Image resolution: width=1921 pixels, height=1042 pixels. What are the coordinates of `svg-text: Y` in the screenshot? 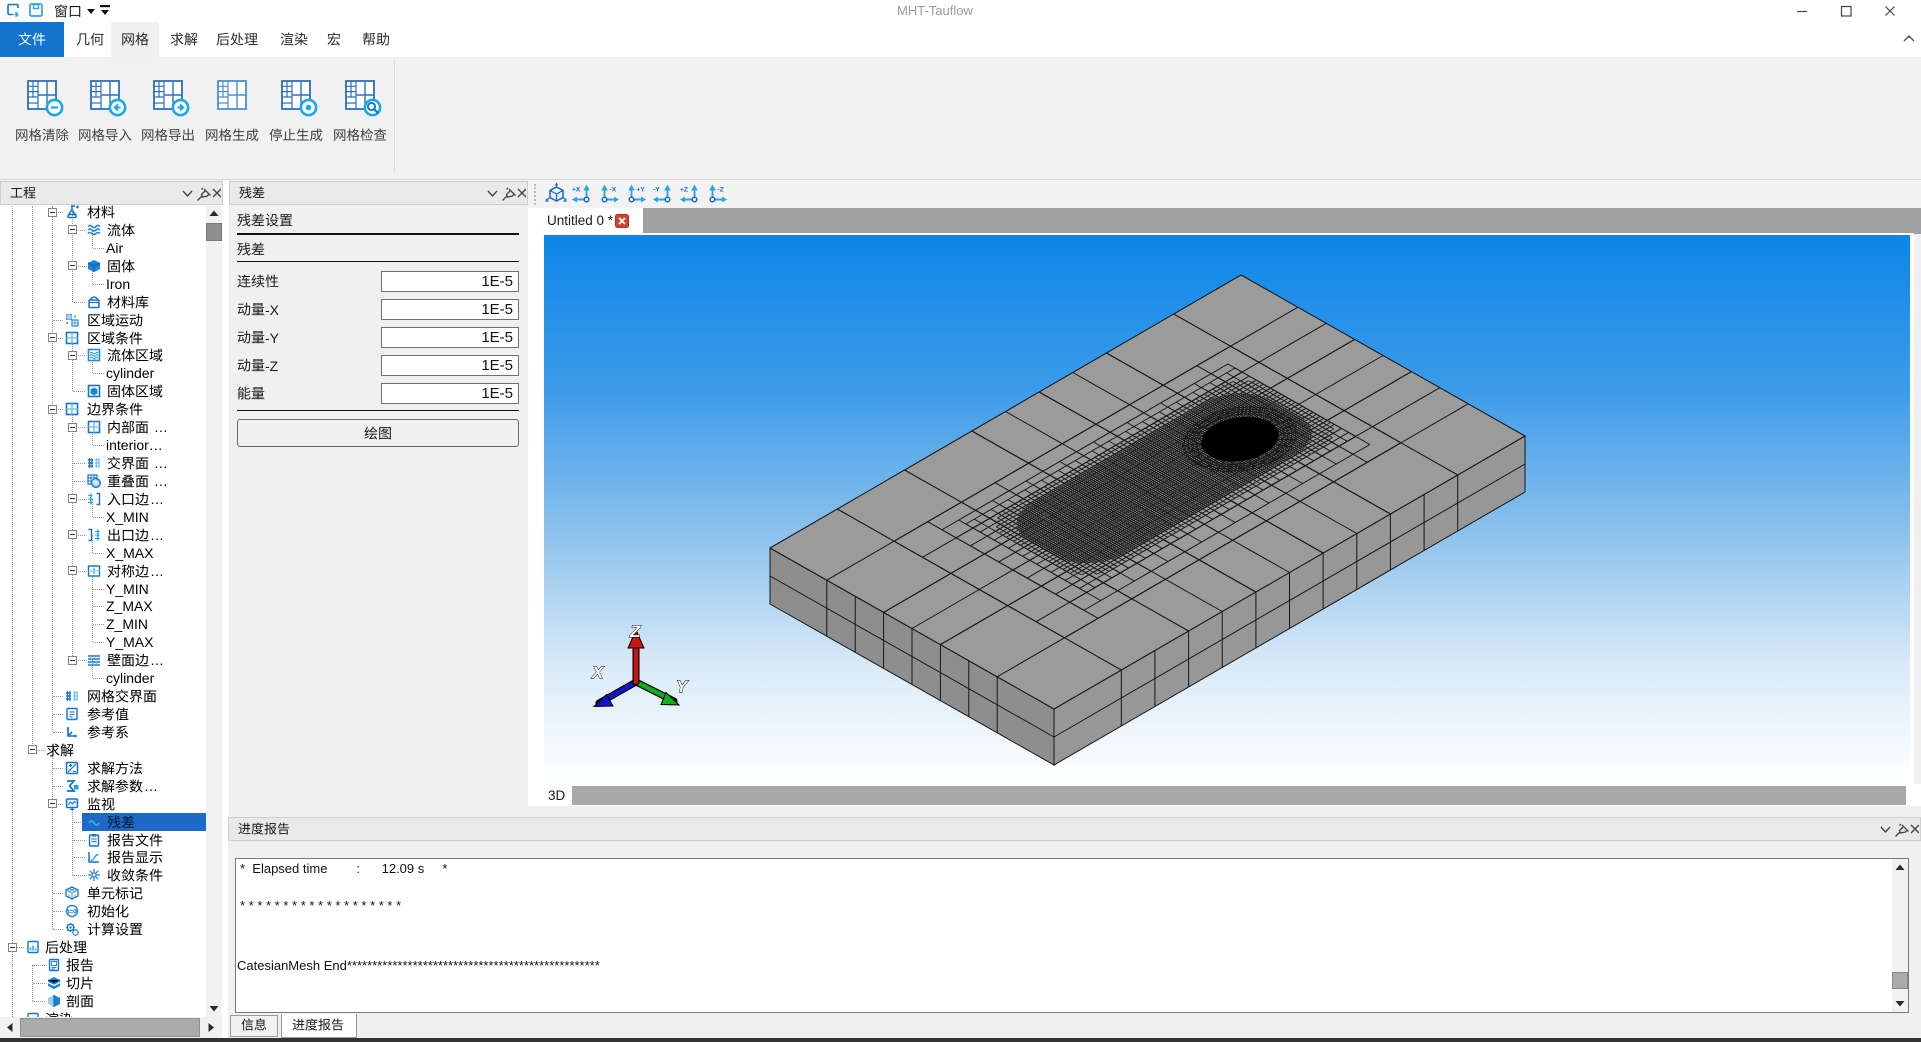 It's located at (682, 686).